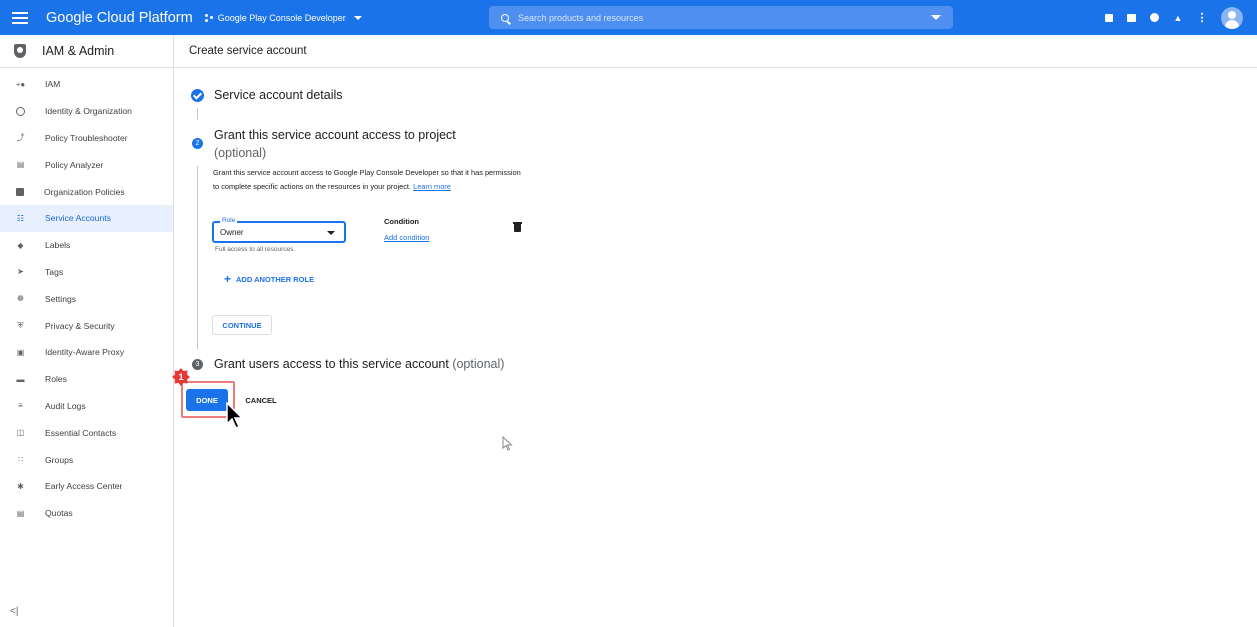  I want to click on service-account-icon: ☷, so click(20, 218).